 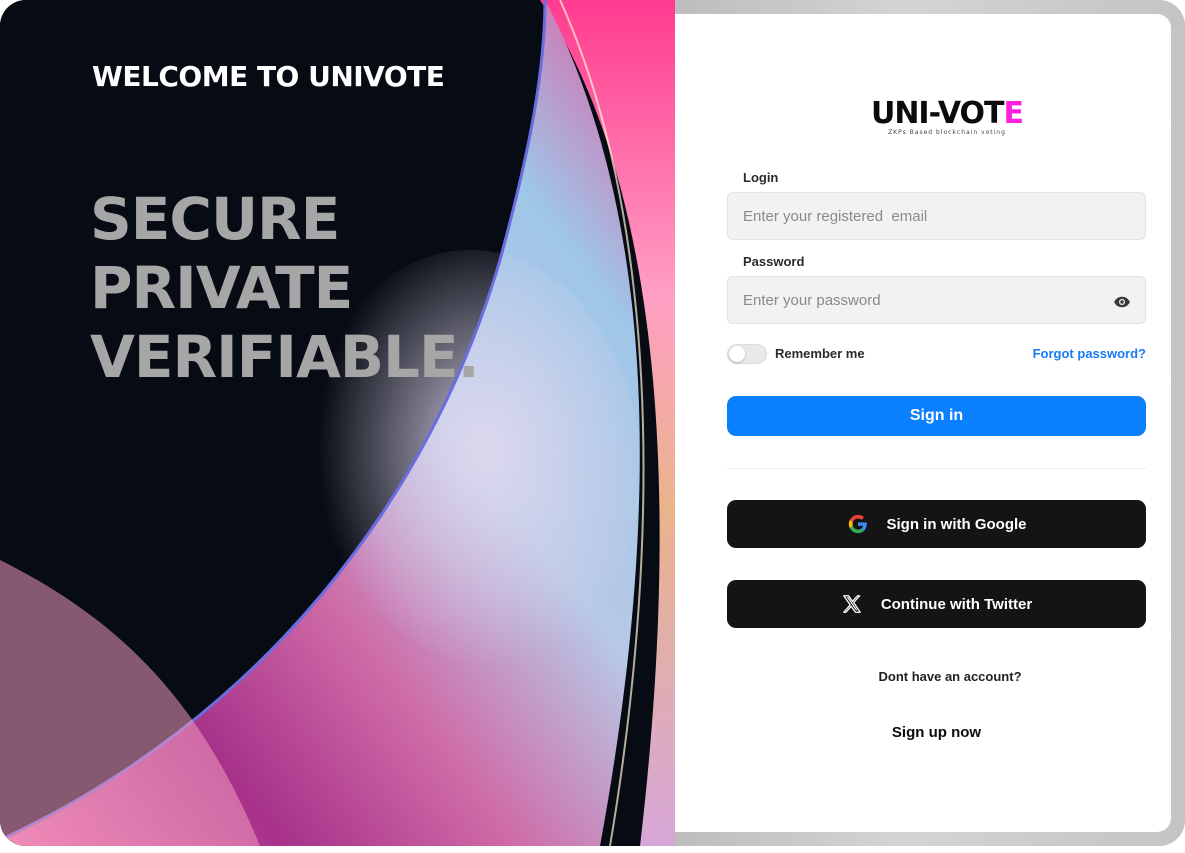 What do you see at coordinates (851, 604) in the screenshot?
I see `x-logo-icon` at bounding box center [851, 604].